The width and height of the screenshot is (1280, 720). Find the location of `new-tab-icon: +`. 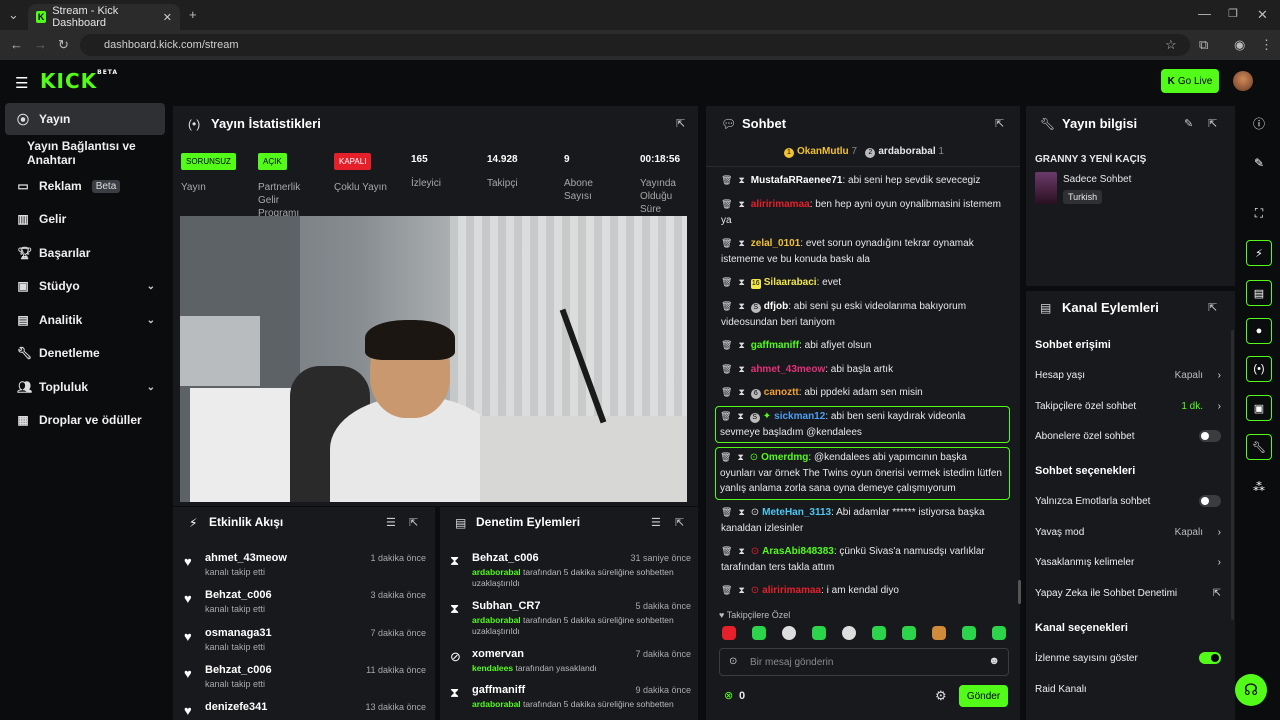

new-tab-icon: + is located at coordinates (193, 14).